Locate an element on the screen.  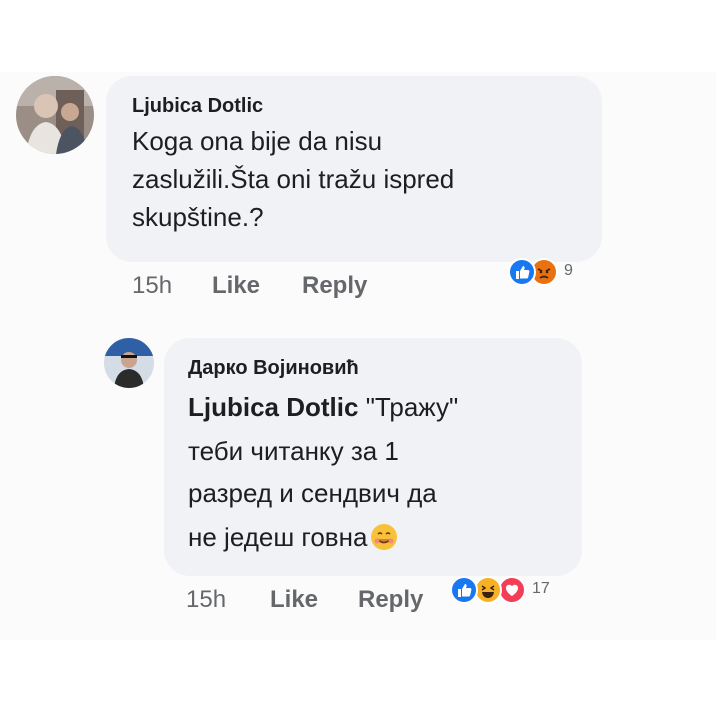
comment-text-line: Koga ona bije da nisu is located at coordinates (257, 141).